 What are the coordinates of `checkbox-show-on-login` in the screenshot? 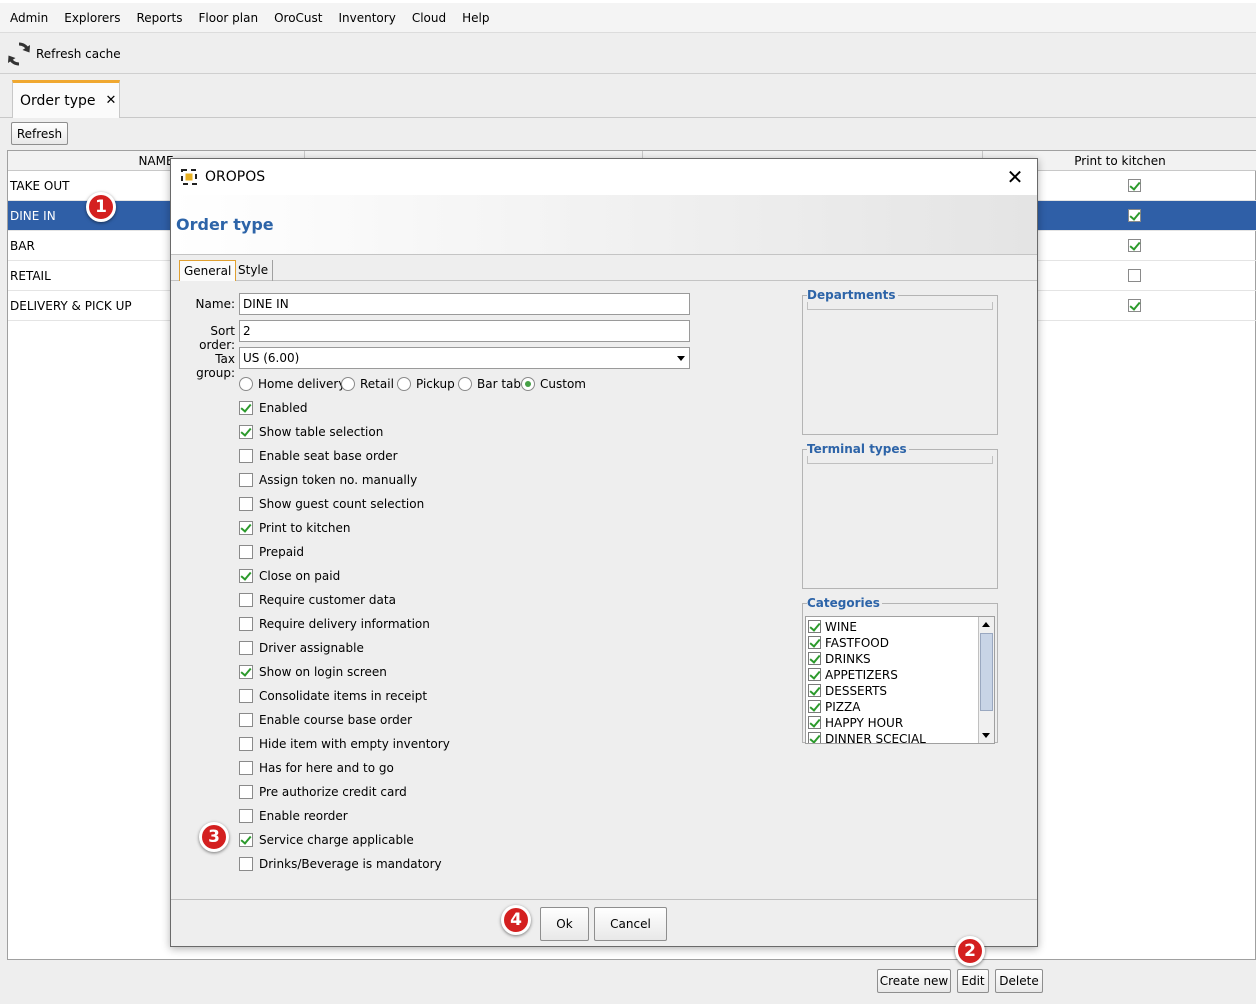 It's located at (246, 672).